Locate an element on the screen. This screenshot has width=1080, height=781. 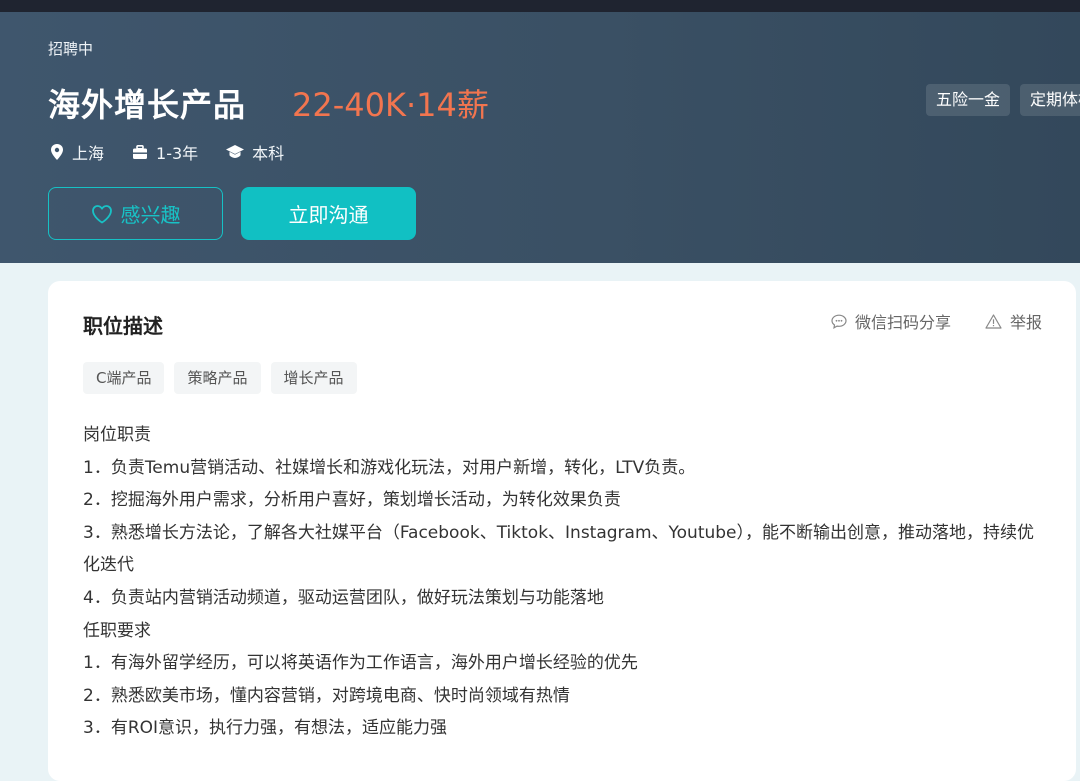
job-title: 海外增长产品 is located at coordinates (147, 105).